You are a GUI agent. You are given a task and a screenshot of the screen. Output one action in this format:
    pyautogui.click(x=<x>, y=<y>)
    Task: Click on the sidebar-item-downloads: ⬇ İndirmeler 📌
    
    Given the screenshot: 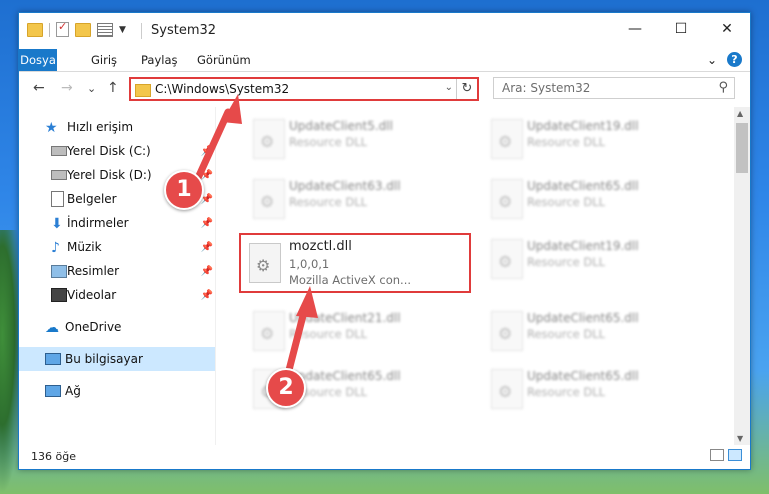 What is the action you would take?
    pyautogui.click(x=117, y=223)
    